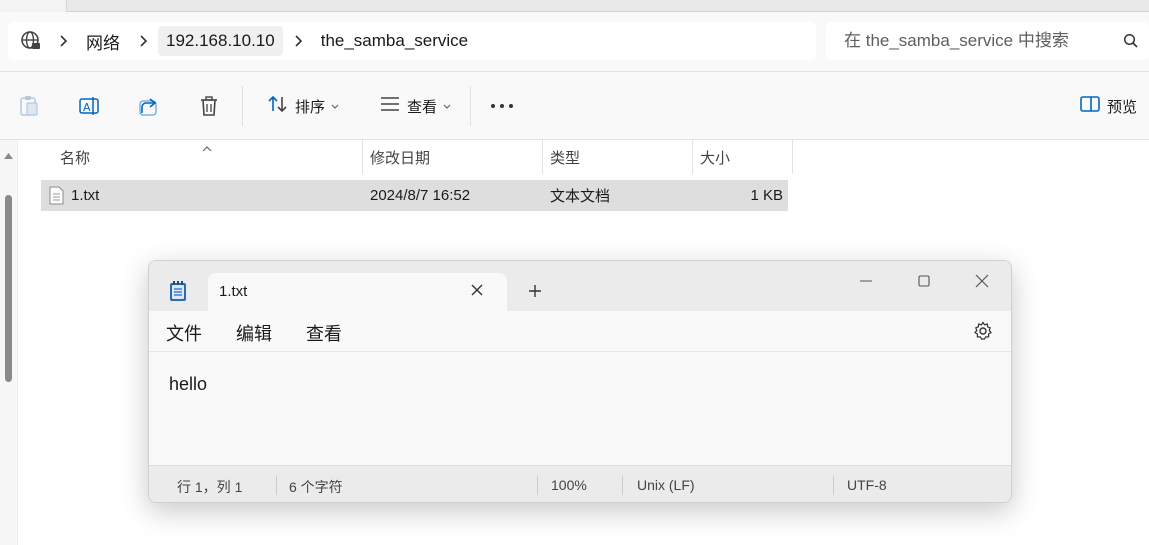 The width and height of the screenshot is (1149, 545). Describe the element at coordinates (309, 107) in the screenshot. I see `sort-label: 排序` at that location.